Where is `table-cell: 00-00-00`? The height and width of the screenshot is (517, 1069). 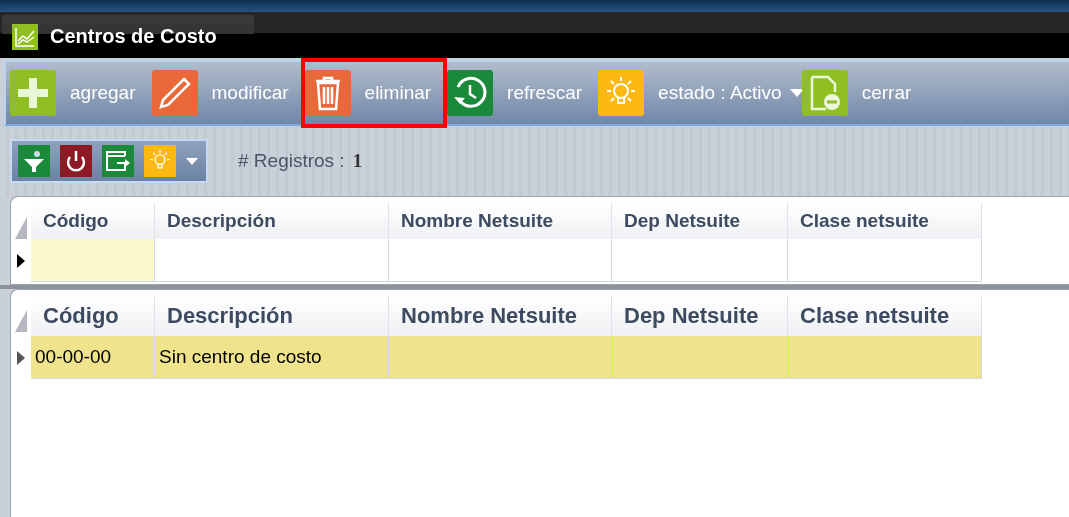
table-cell: 00-00-00 is located at coordinates (93, 357).